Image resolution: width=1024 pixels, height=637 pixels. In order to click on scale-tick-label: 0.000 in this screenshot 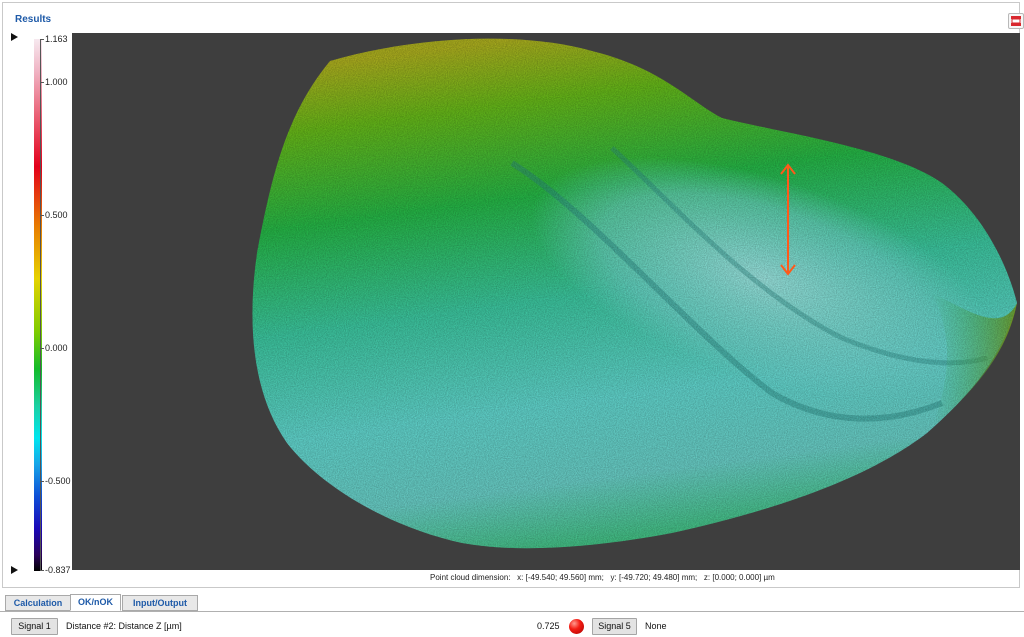, I will do `click(56, 348)`.